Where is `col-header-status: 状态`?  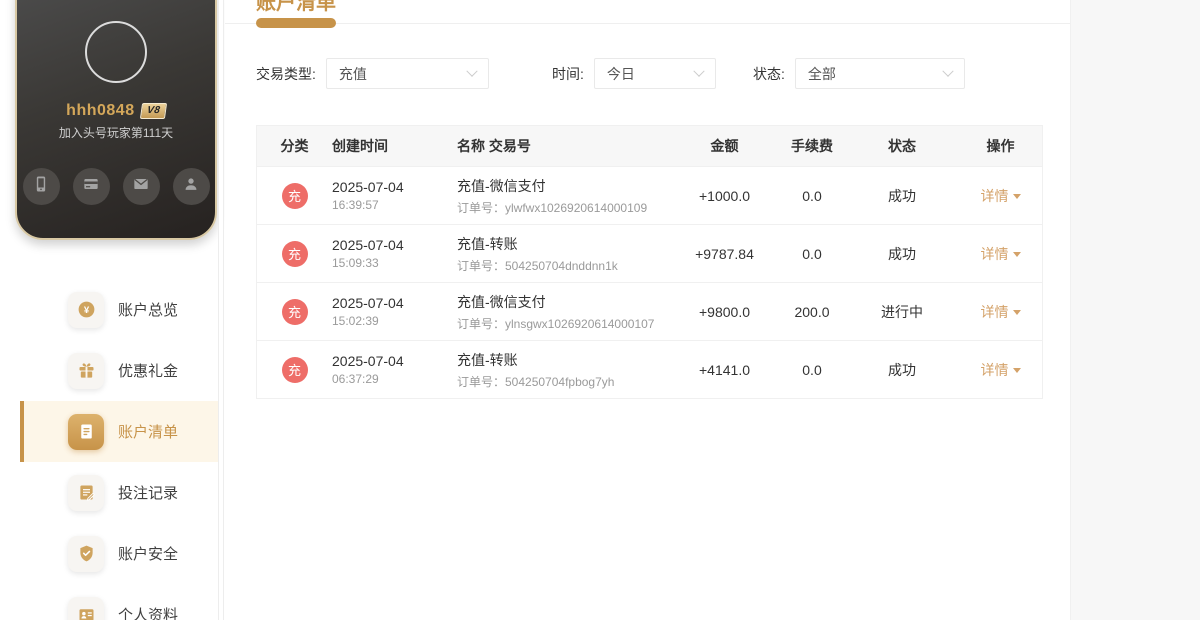
col-header-status: 状态 is located at coordinates (902, 146).